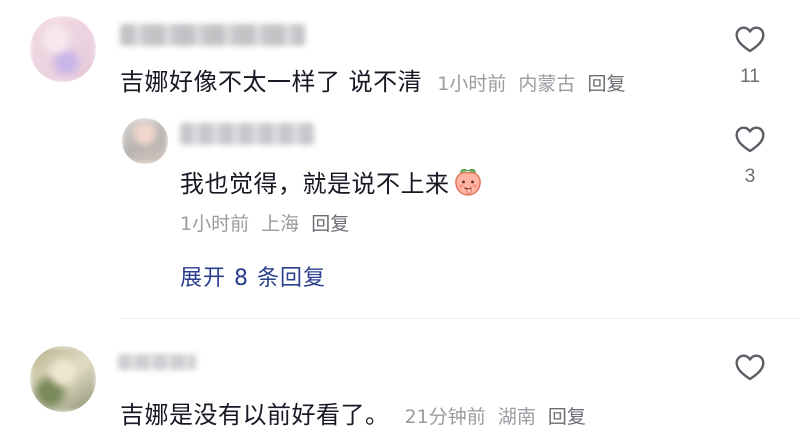 Image resolution: width=800 pixels, height=441 pixels. Describe the element at coordinates (255, 415) in the screenshot. I see `comment-text: 吉娜是没有以前好看了。` at that location.